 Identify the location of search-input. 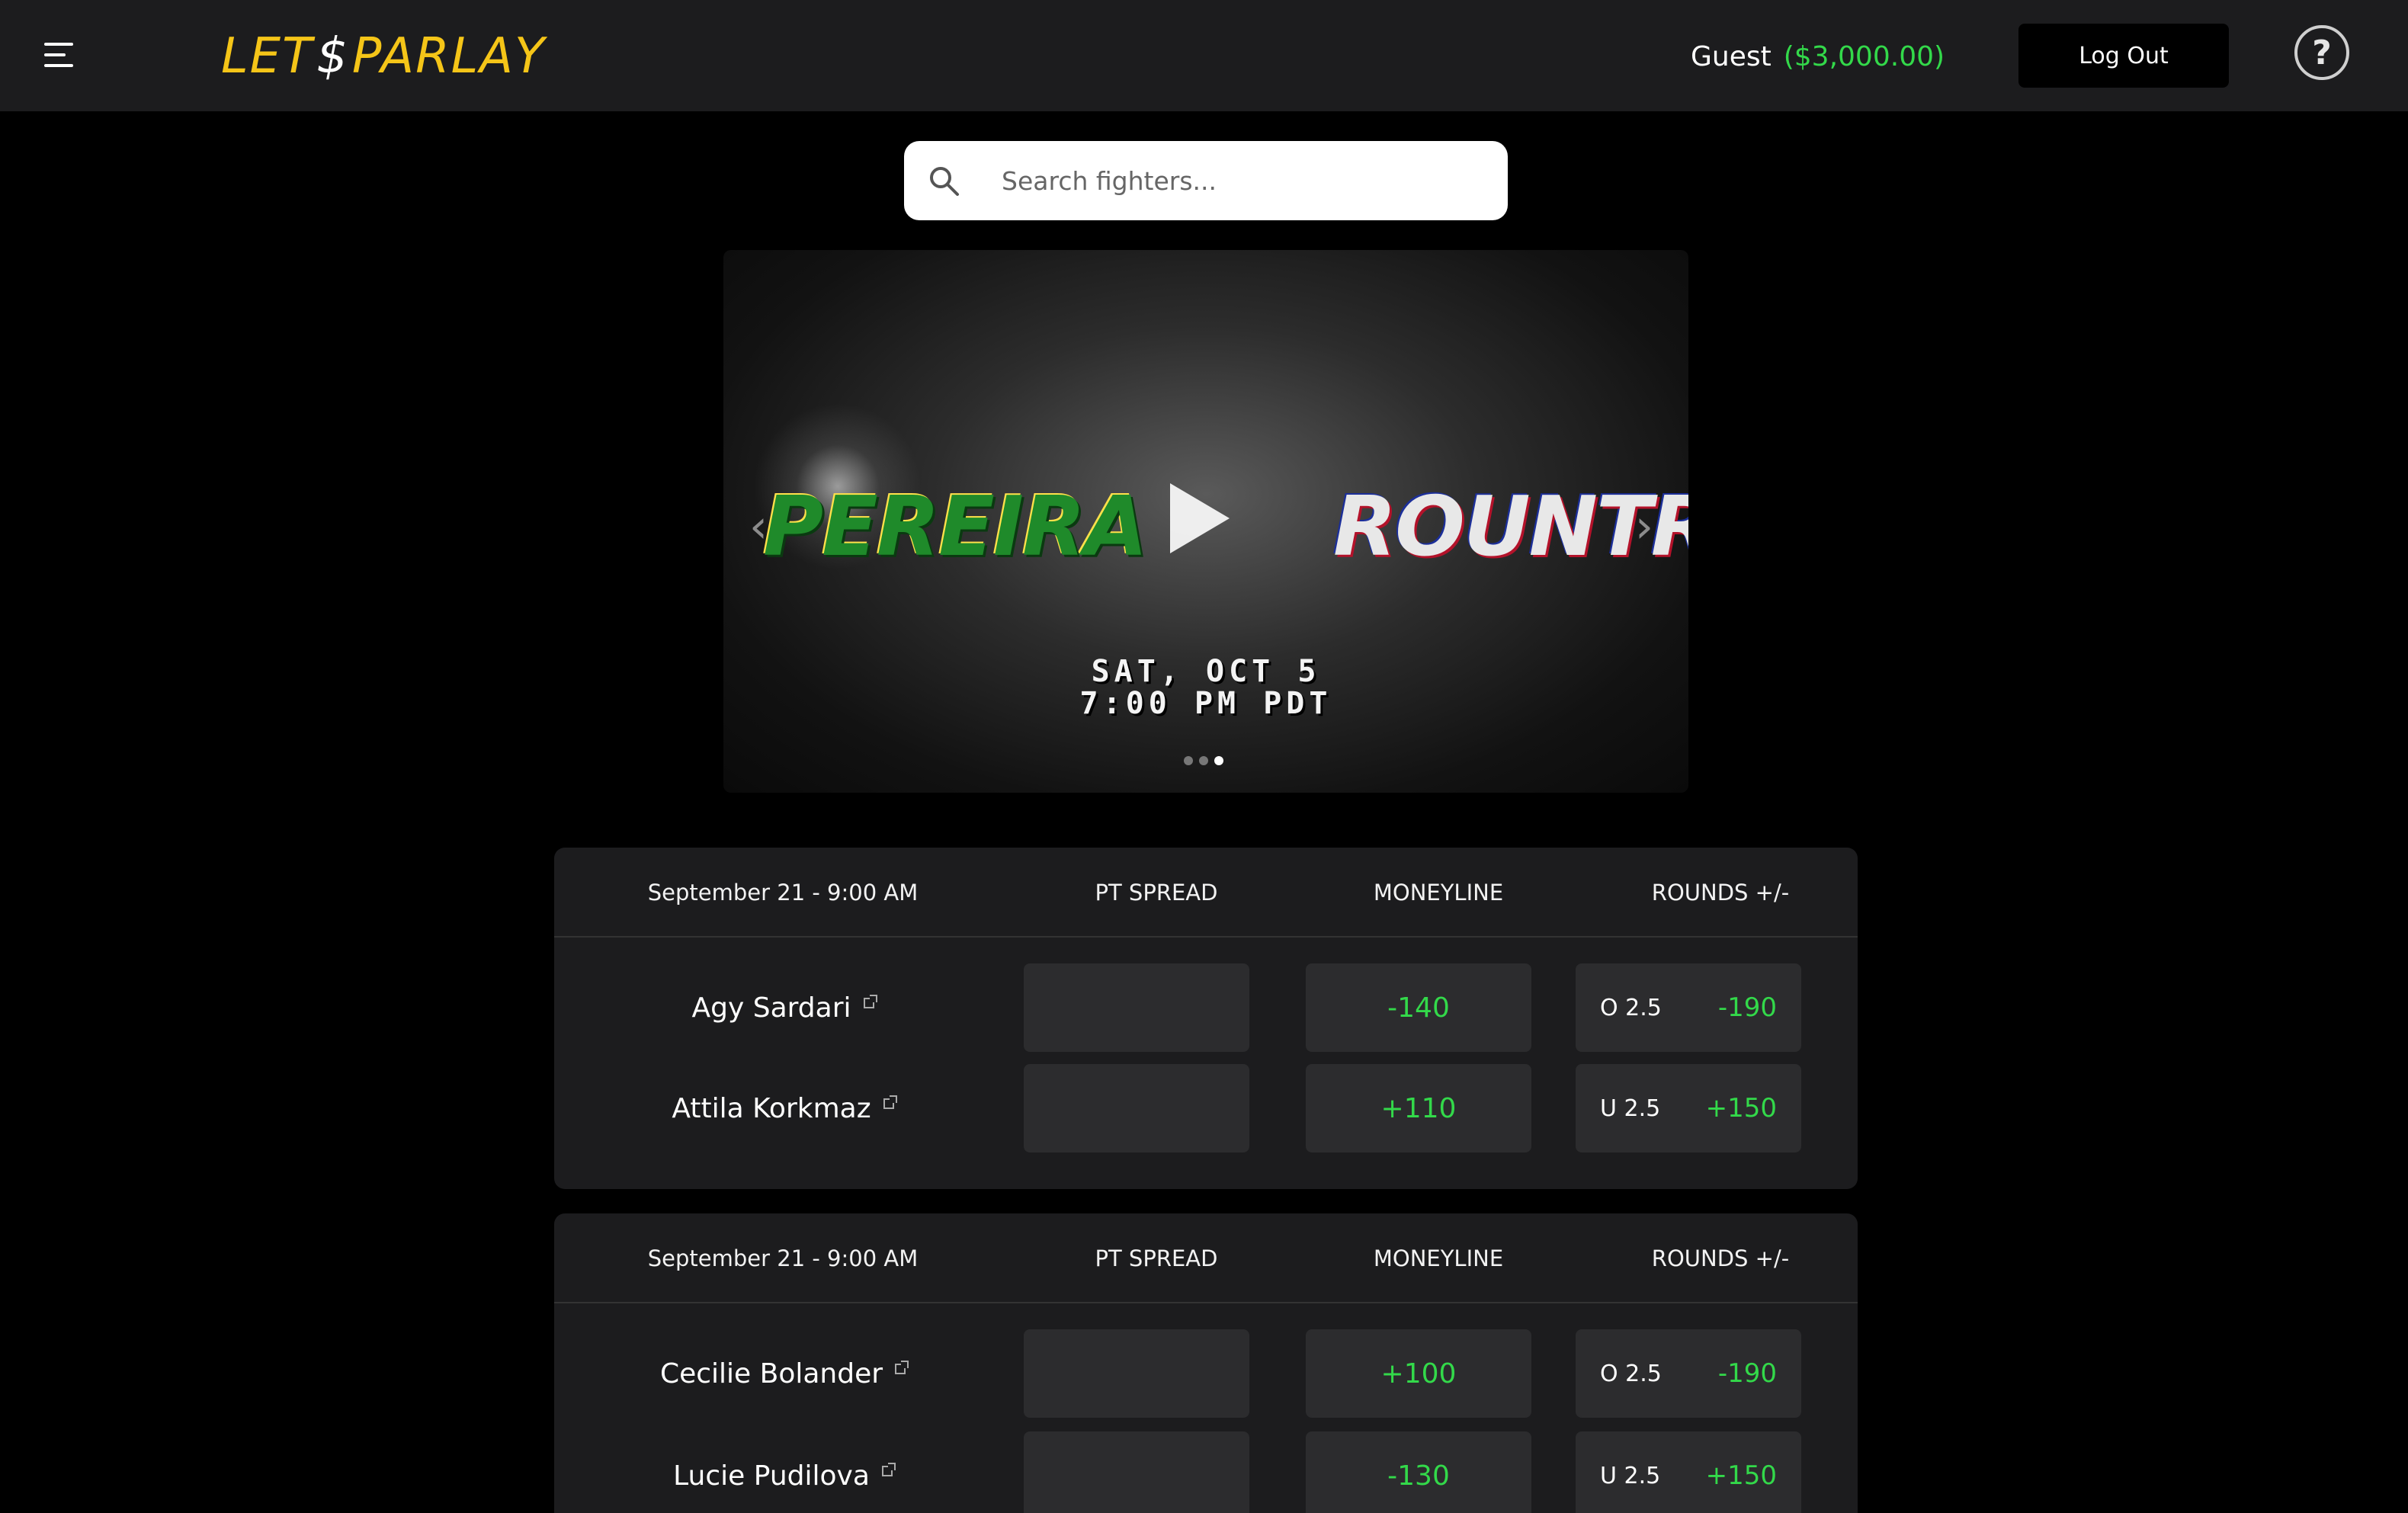
(1238, 180).